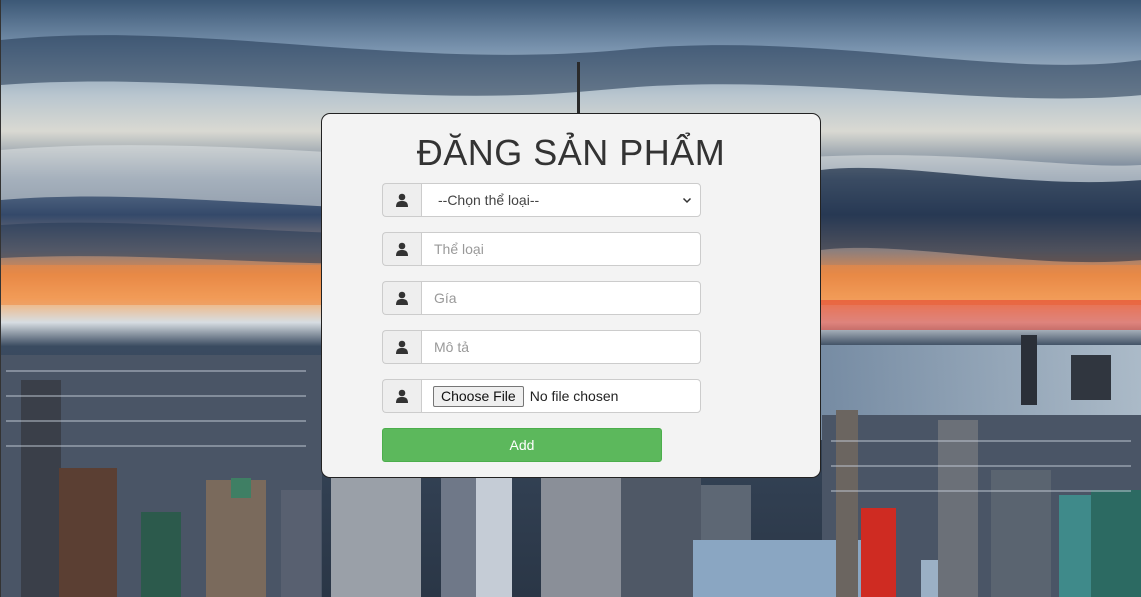 The height and width of the screenshot is (597, 1141). Describe the element at coordinates (561, 347) in the screenshot. I see `description-input` at that location.